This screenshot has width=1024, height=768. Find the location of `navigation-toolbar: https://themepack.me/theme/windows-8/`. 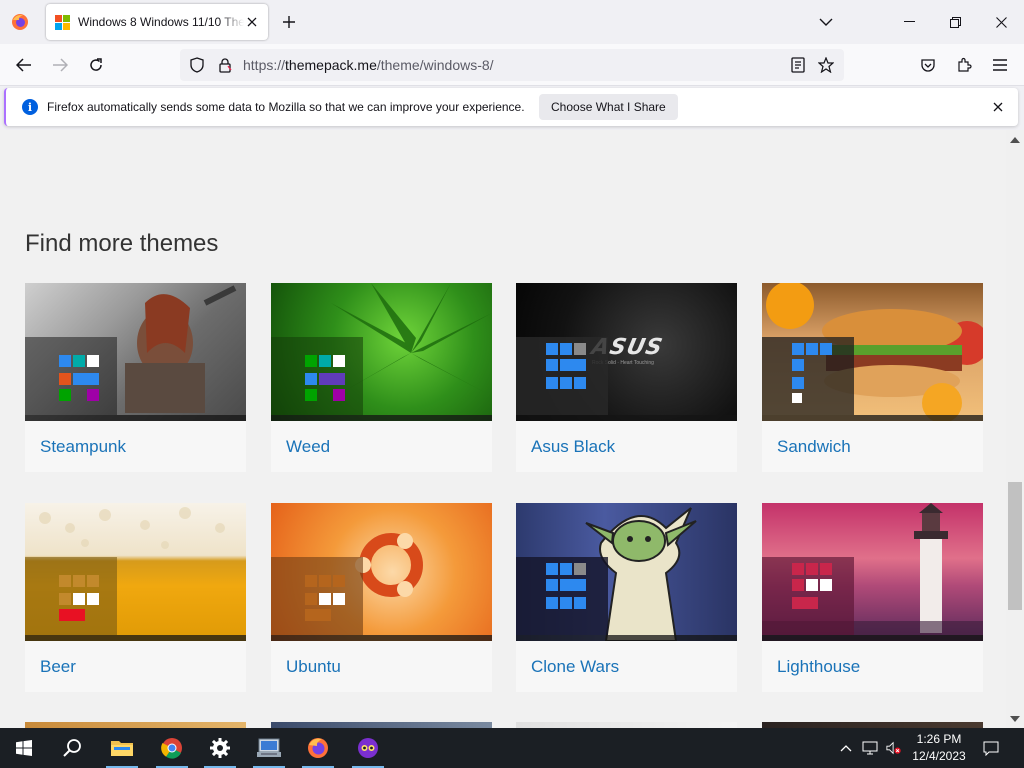

navigation-toolbar: https://themepack.me/theme/windows-8/ is located at coordinates (512, 65).